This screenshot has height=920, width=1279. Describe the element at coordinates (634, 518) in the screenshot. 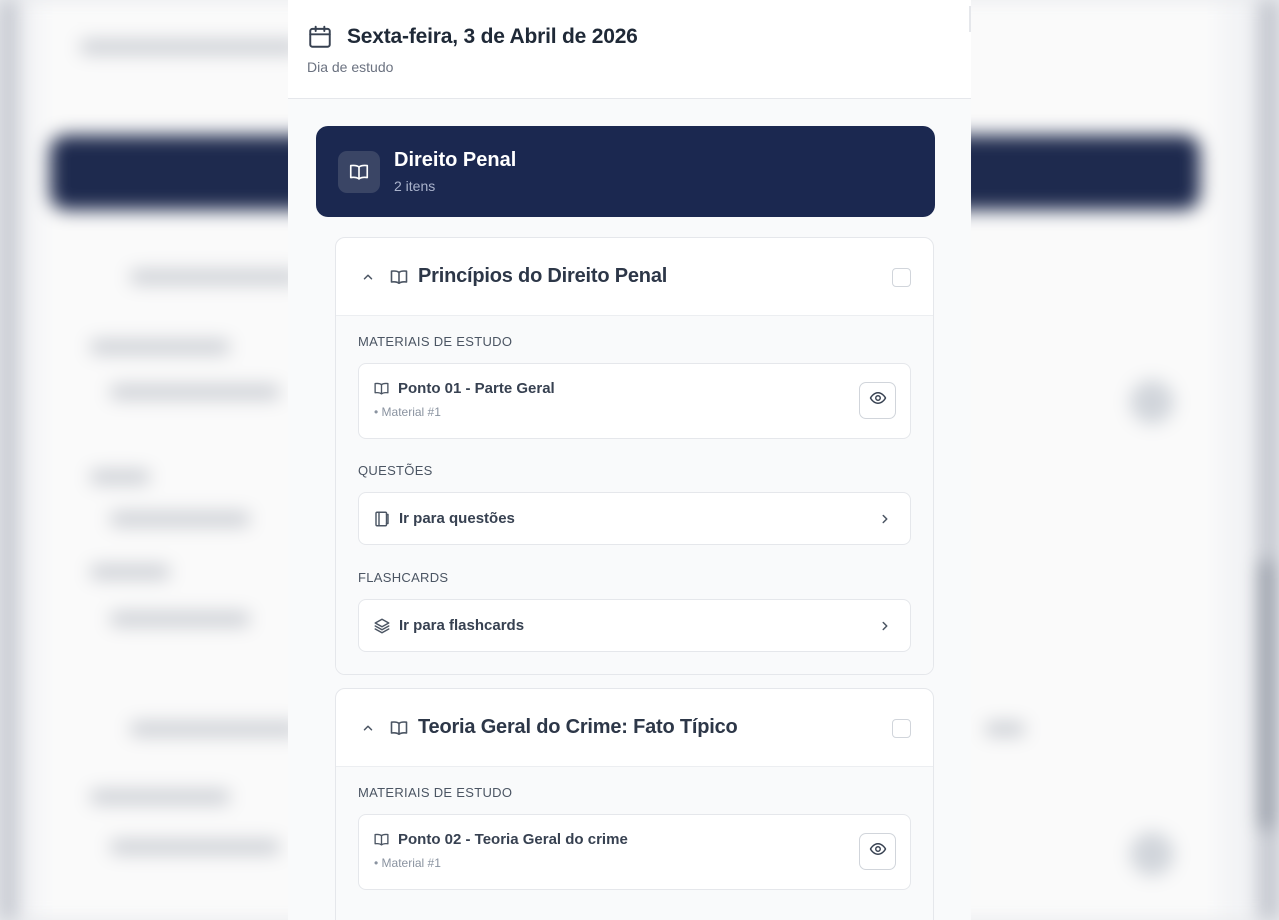

I see `go-to-questions-link: Ir para questões` at that location.